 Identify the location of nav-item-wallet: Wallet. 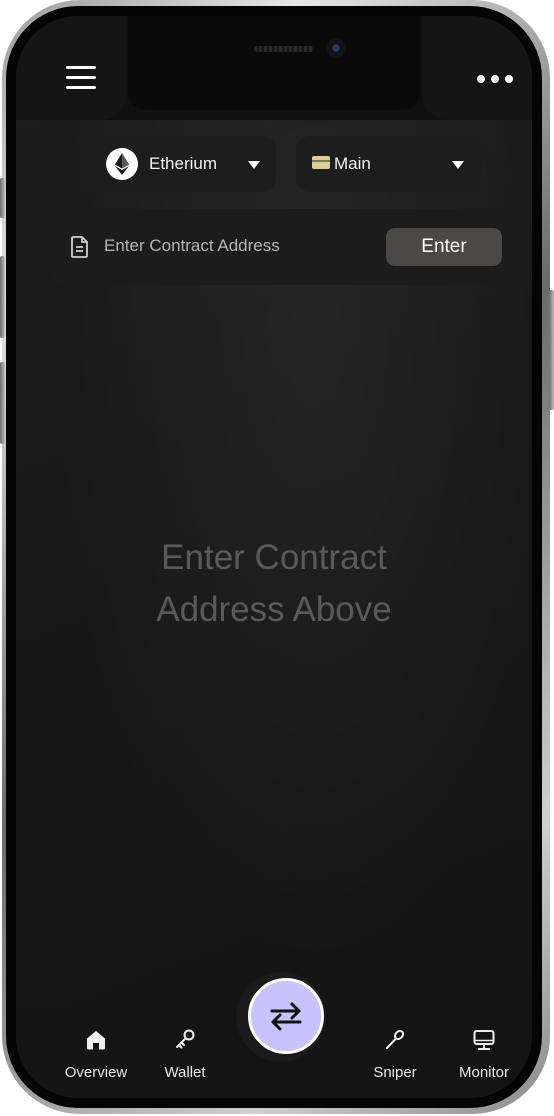
(185, 1048).